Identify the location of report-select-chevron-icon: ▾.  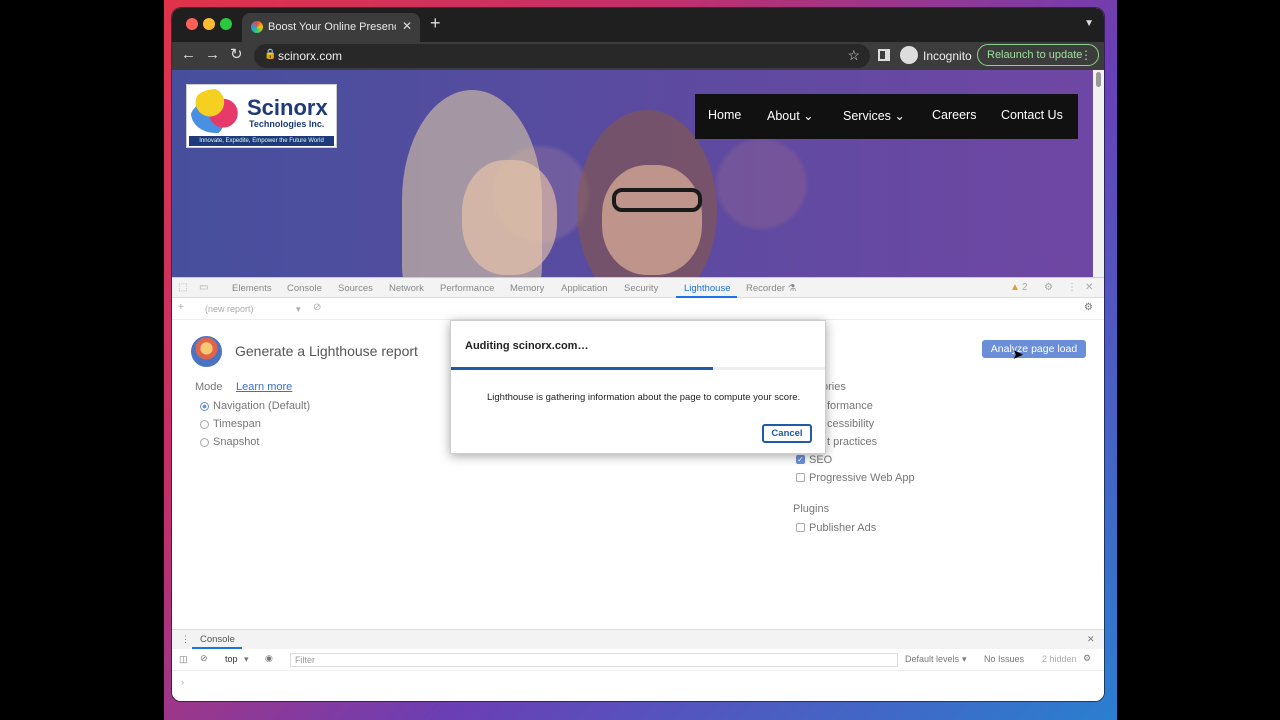
(298, 309).